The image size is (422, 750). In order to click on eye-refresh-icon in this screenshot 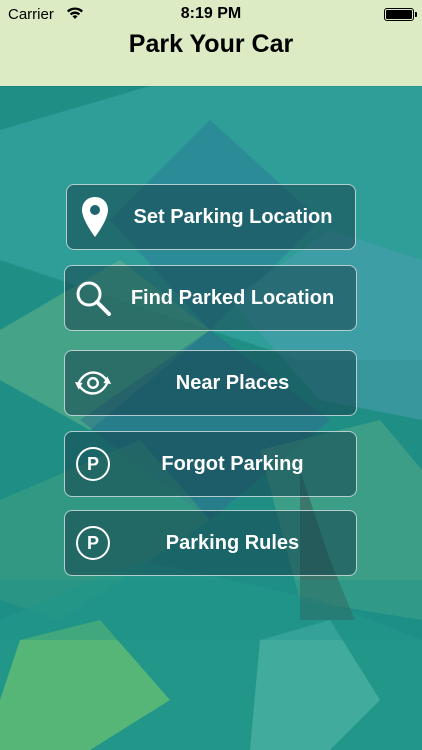, I will do `click(93, 383)`.